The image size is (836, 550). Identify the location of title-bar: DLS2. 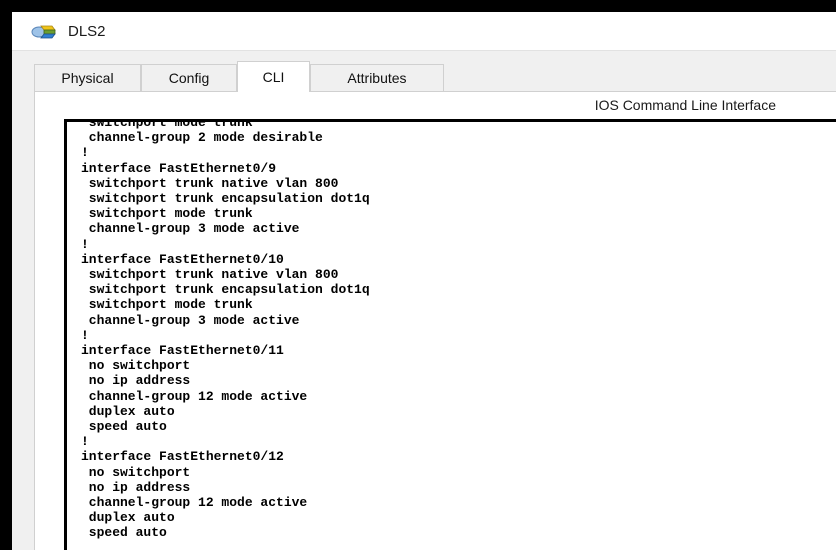
(424, 31).